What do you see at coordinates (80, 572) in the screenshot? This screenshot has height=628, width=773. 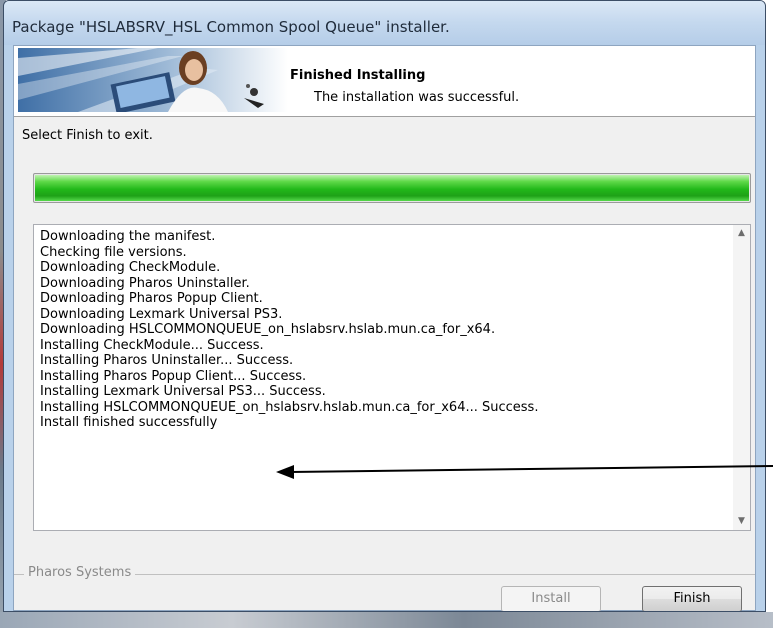 I see `vendor-group-label: Pharos Systems` at bounding box center [80, 572].